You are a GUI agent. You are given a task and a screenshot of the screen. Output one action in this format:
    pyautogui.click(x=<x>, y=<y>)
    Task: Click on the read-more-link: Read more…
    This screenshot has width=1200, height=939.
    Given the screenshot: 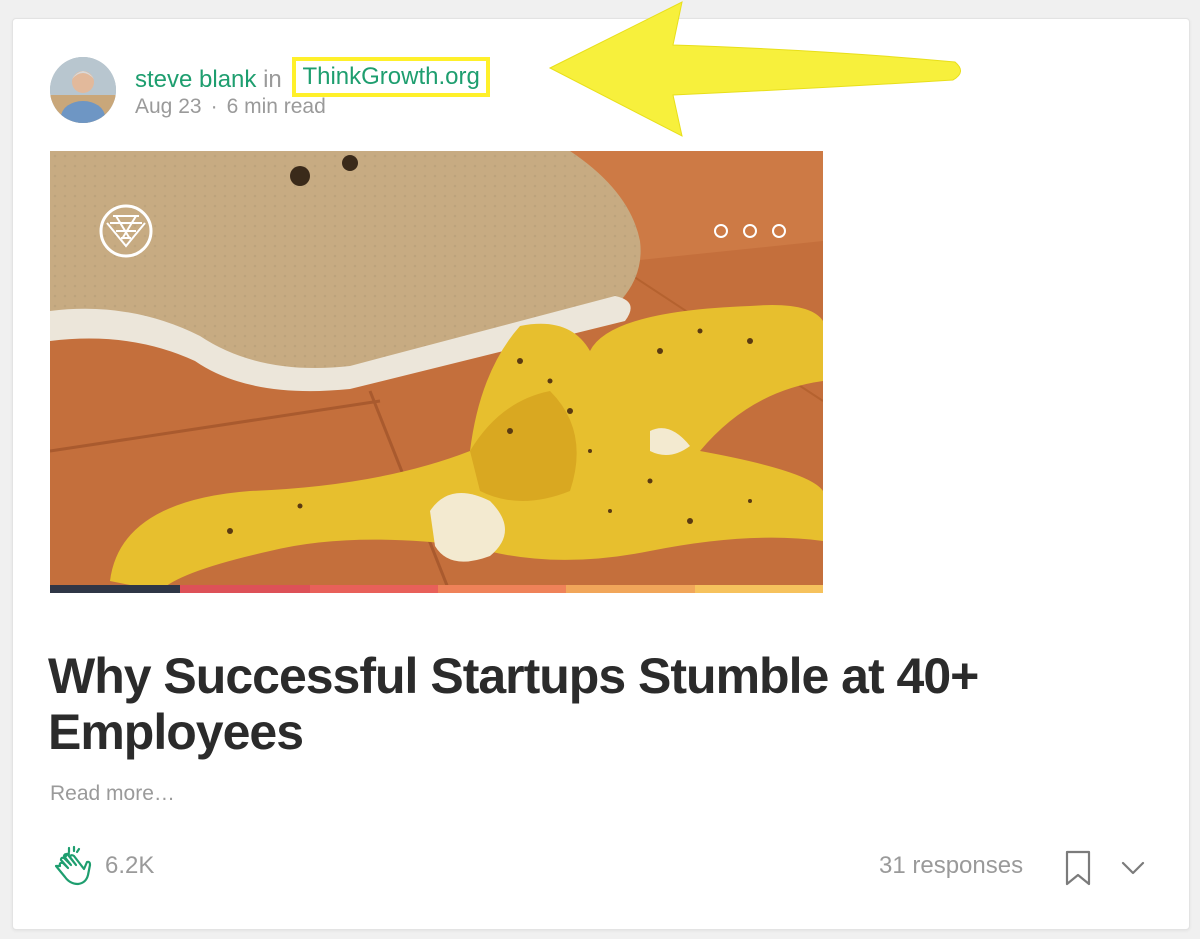 What is the action you would take?
    pyautogui.click(x=112, y=794)
    